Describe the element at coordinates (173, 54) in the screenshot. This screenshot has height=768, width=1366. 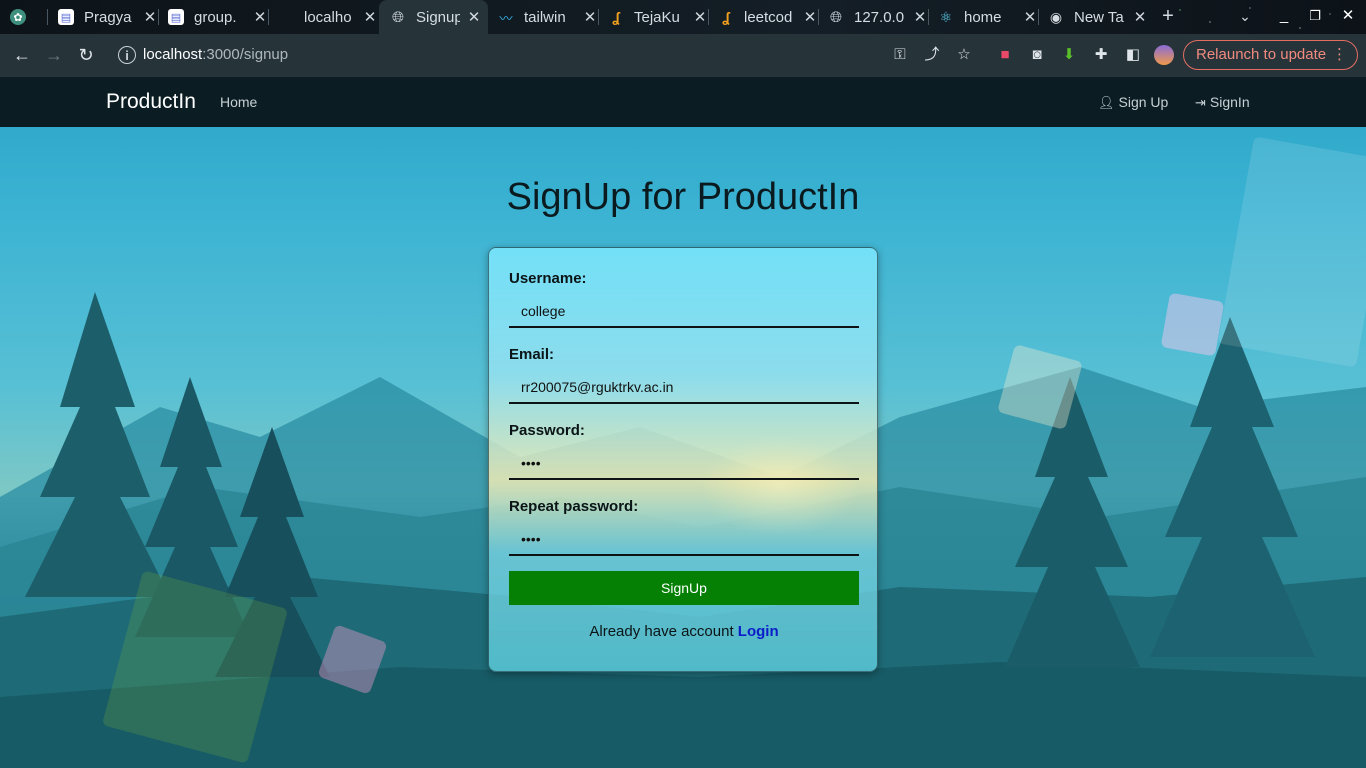
I see `url-host: localhost` at that location.